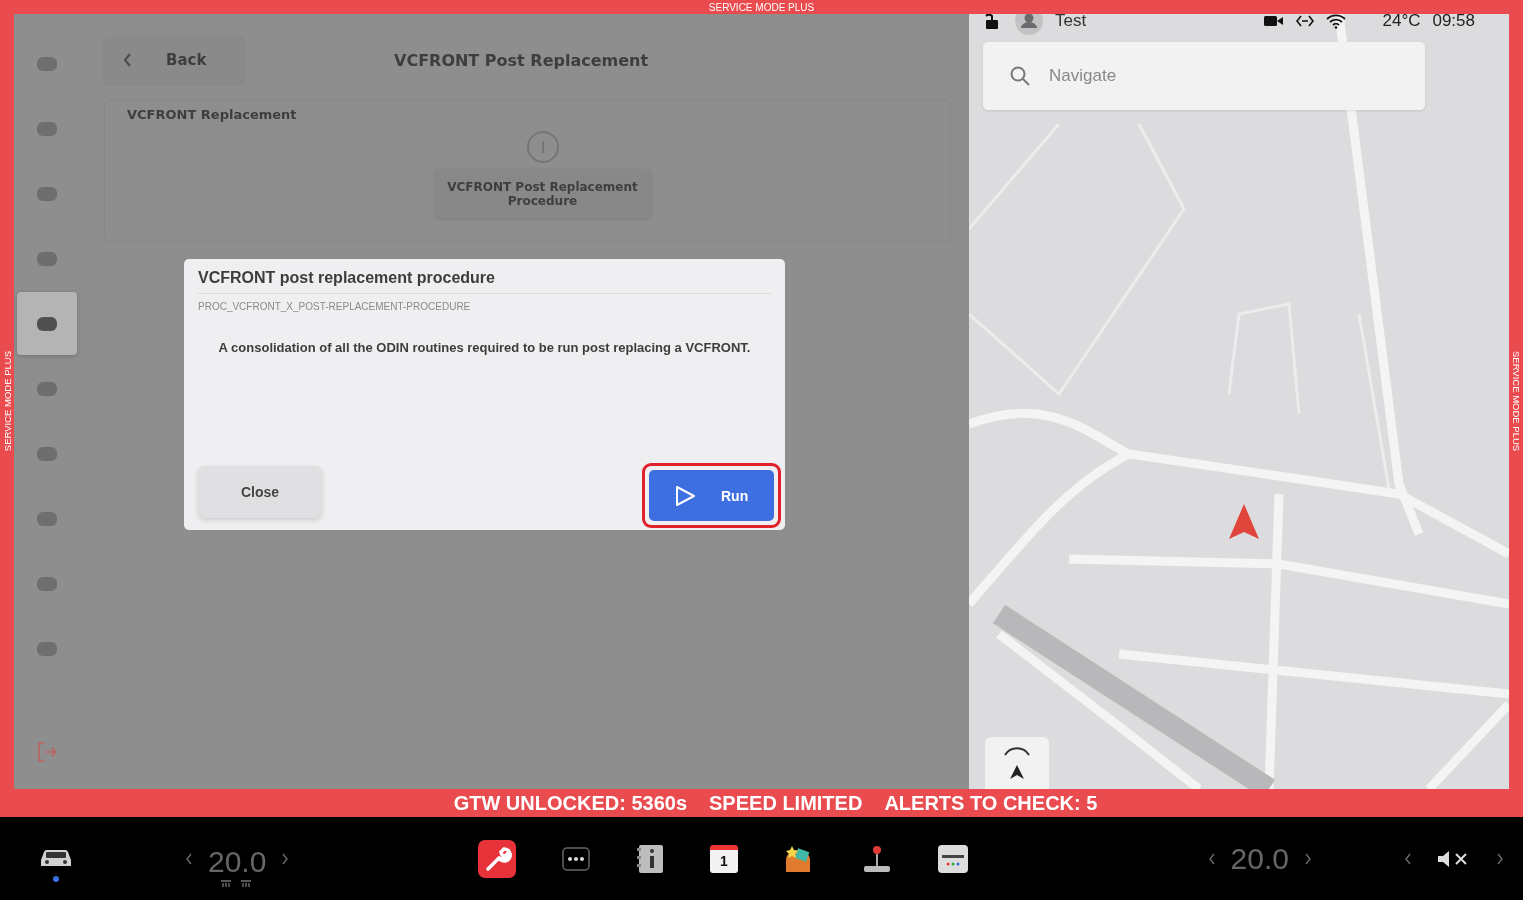 This screenshot has height=900, width=1523. Describe the element at coordinates (1029, 24) in the screenshot. I see `avatar-icon` at that location.